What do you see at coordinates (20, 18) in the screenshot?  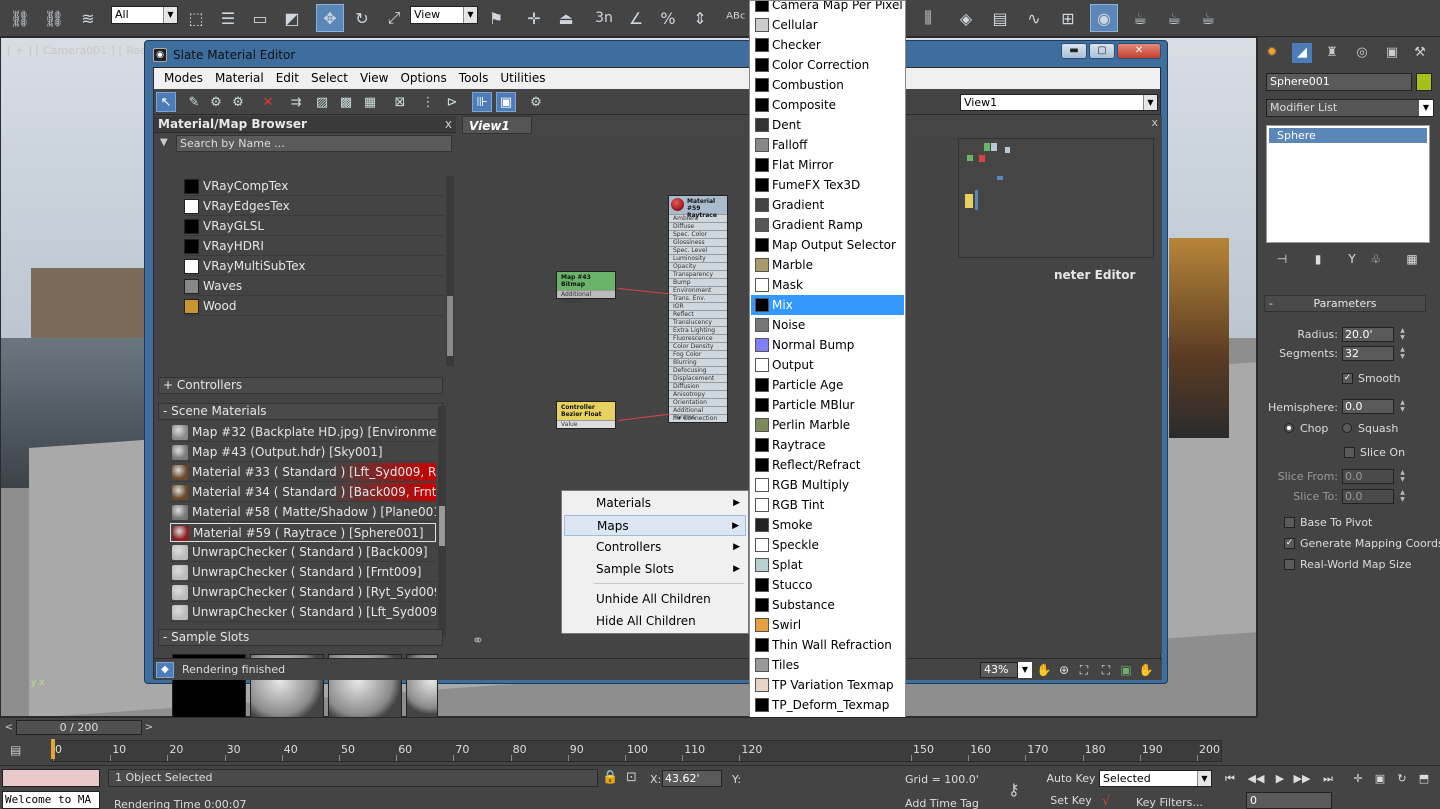 I see `link-icon: ⛓` at bounding box center [20, 18].